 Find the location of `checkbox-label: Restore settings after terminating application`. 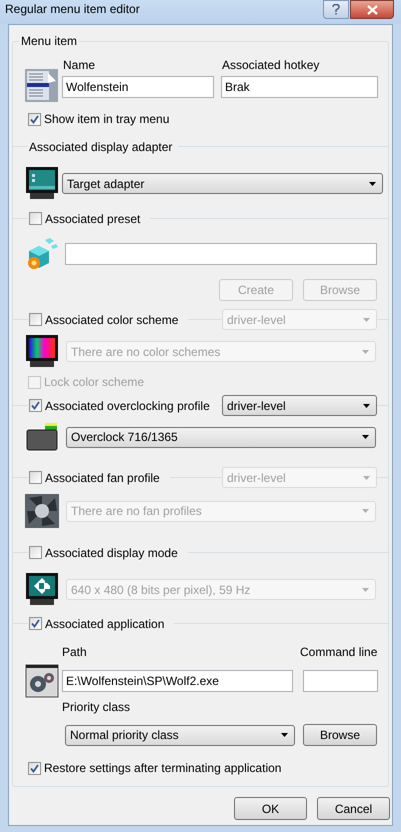

checkbox-label: Restore settings after terminating application is located at coordinates (163, 768).